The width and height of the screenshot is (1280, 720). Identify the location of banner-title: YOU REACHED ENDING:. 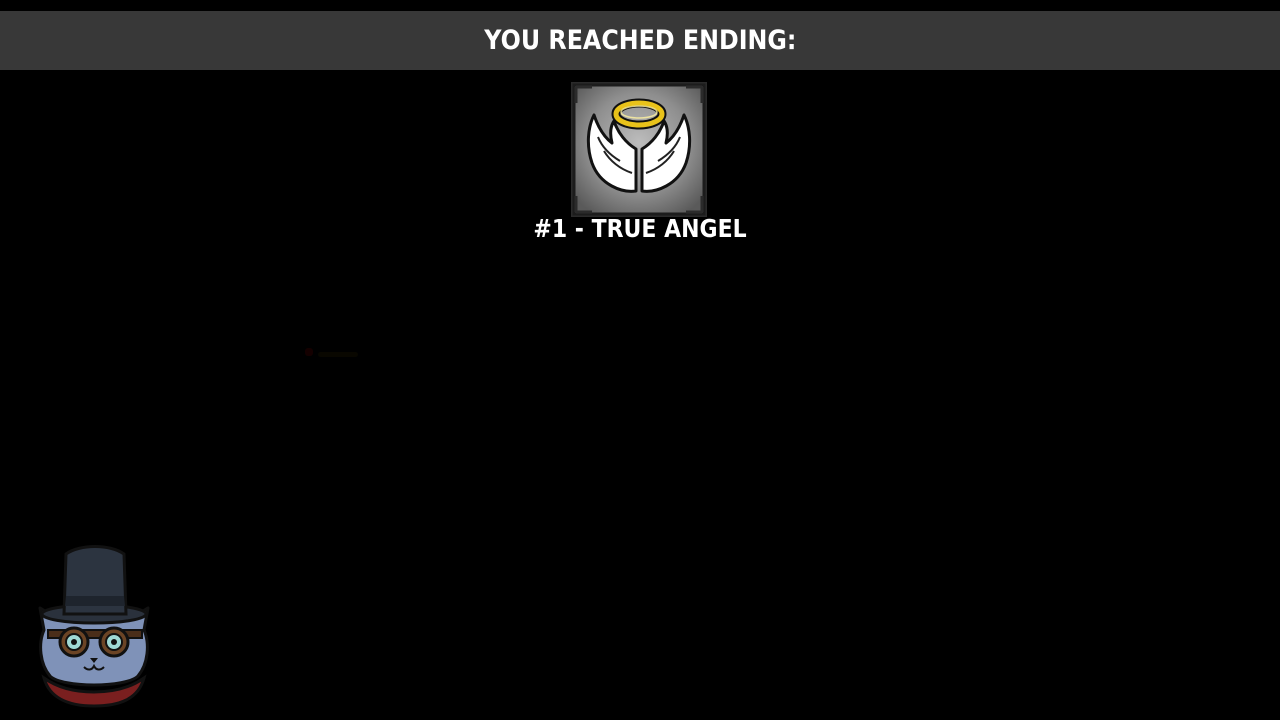
(640, 40).